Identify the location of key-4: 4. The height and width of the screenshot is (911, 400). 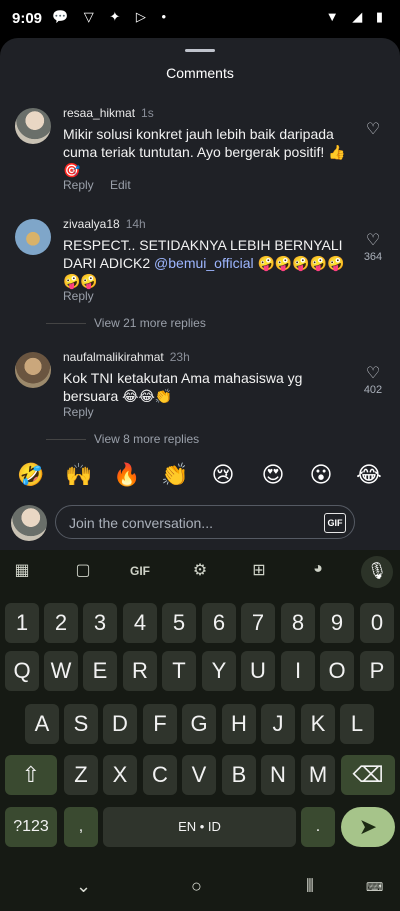
(140, 623).